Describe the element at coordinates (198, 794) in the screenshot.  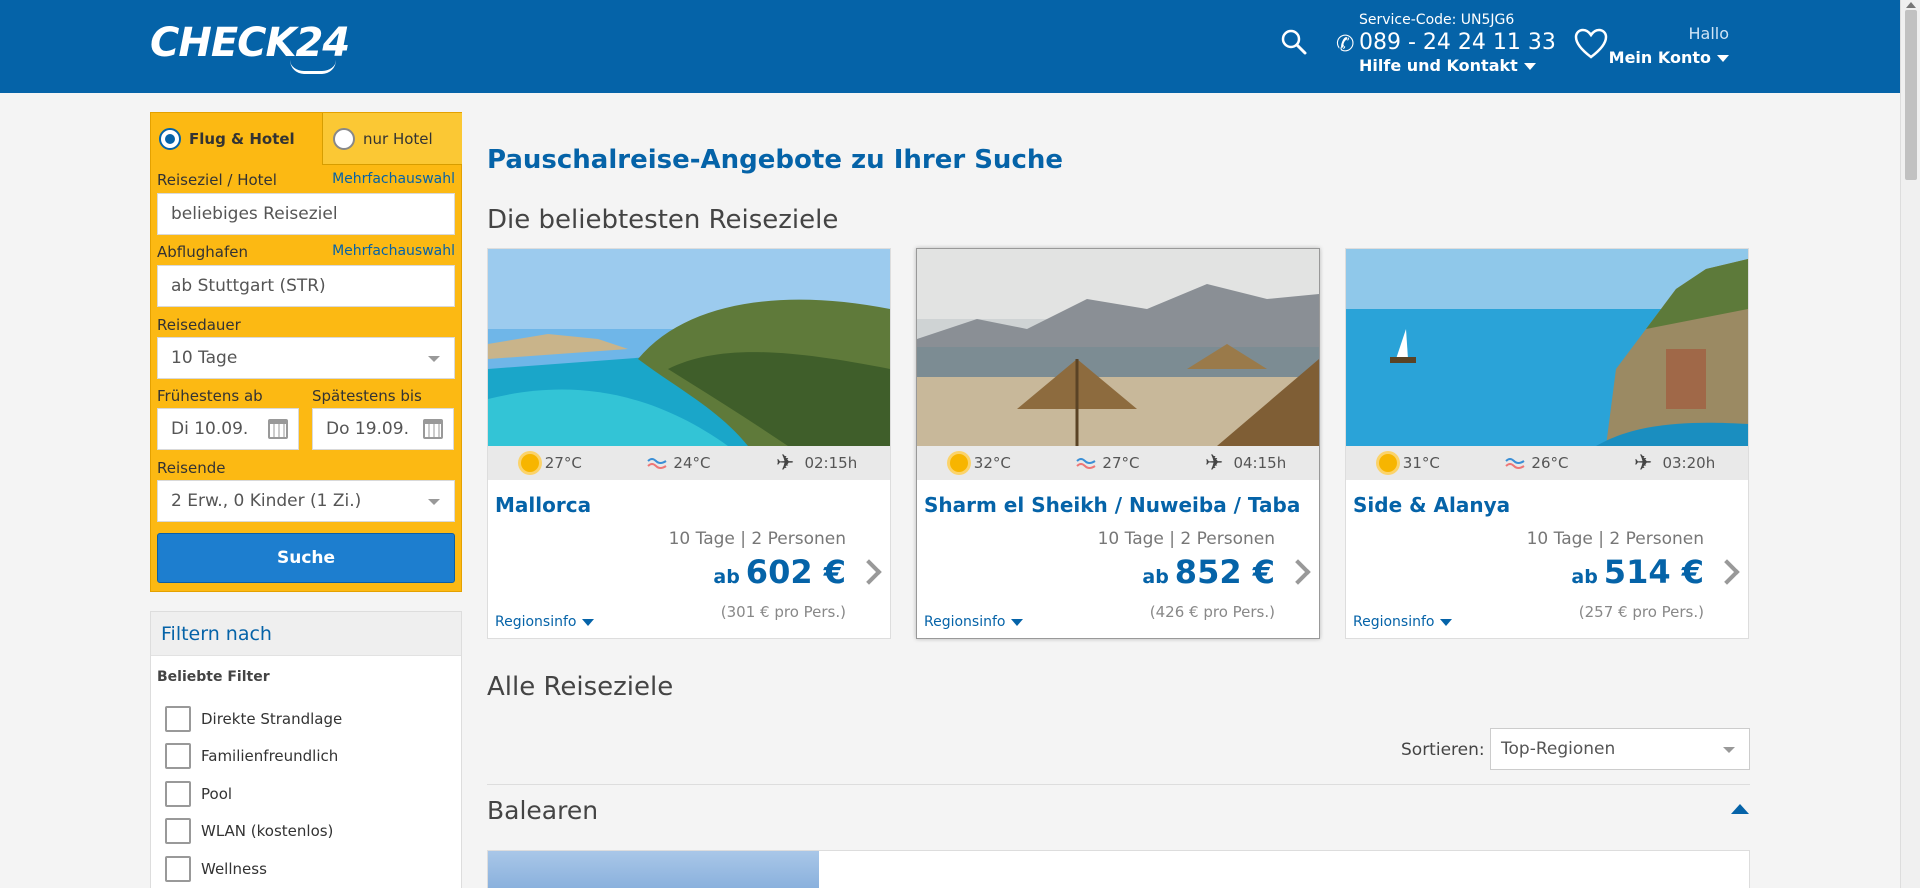
I see `filter-pool: Pool` at that location.